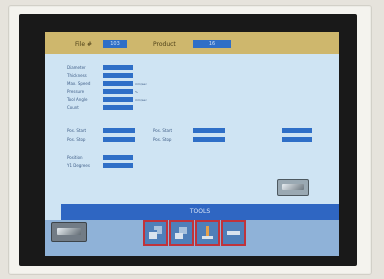  Describe the element at coordinates (76, 91) in the screenshot. I see `param-label: Pressure` at that location.